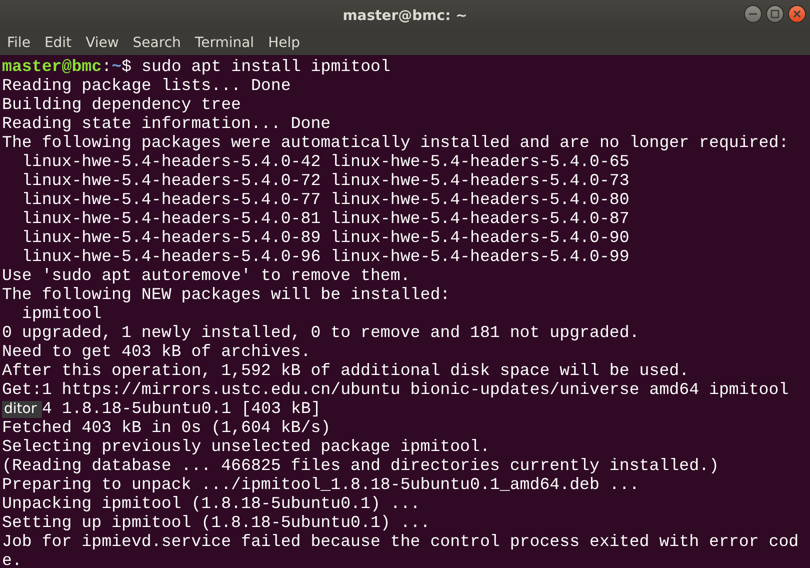 Image resolution: width=810 pixels, height=568 pixels. I want to click on output-line: linux-hwe-5.4-headers-5.4.0-42 linux-hwe-5.4-headers-5.4.0-65, so click(325, 161).